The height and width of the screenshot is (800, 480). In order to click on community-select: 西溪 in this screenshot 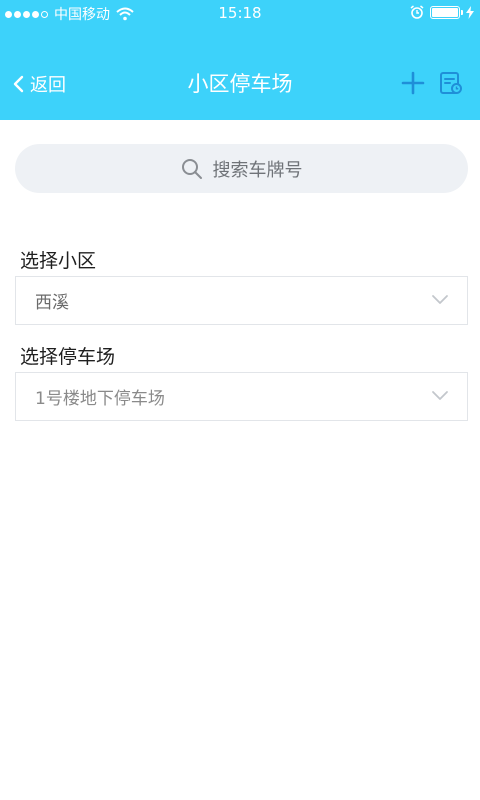, I will do `click(241, 300)`.